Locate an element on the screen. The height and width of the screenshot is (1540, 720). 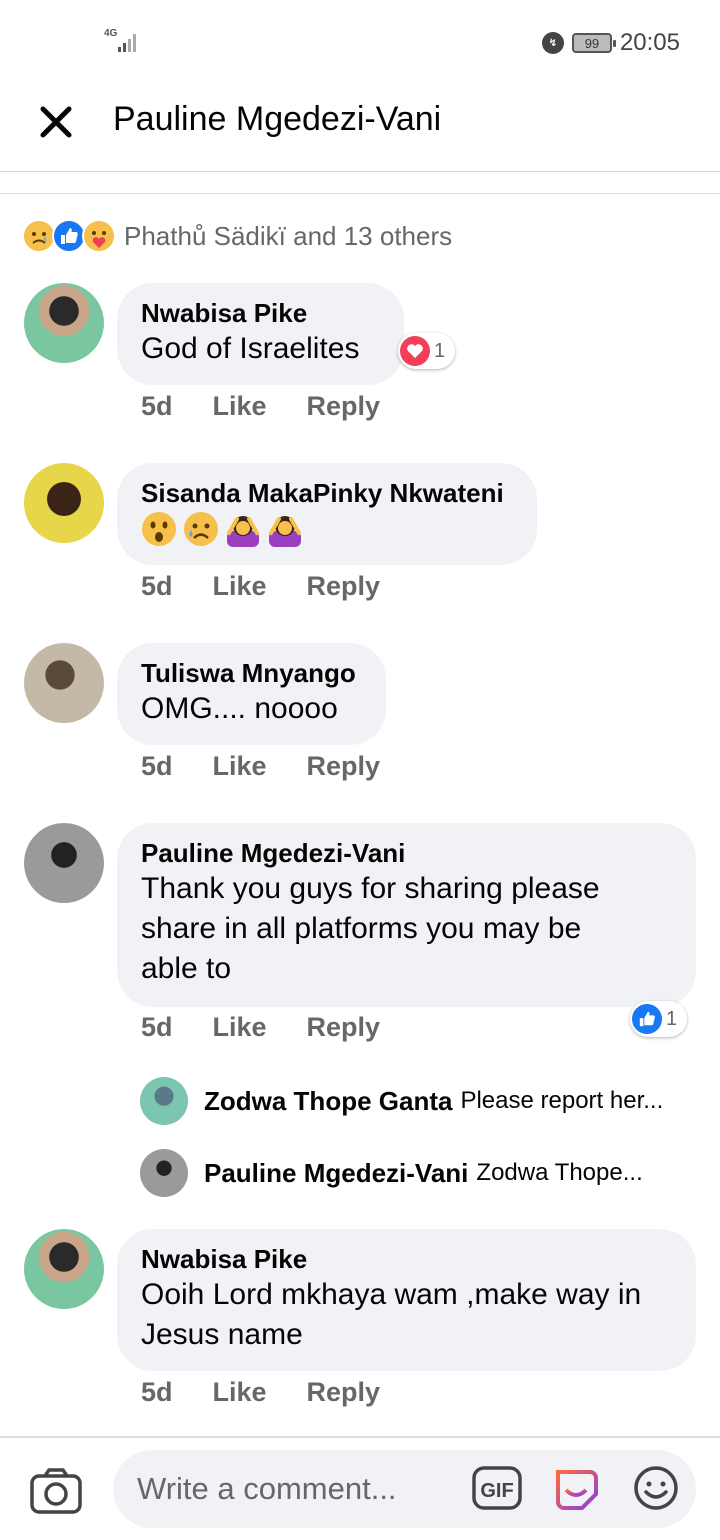
sad-sweat-emoji is located at coordinates (201, 529).